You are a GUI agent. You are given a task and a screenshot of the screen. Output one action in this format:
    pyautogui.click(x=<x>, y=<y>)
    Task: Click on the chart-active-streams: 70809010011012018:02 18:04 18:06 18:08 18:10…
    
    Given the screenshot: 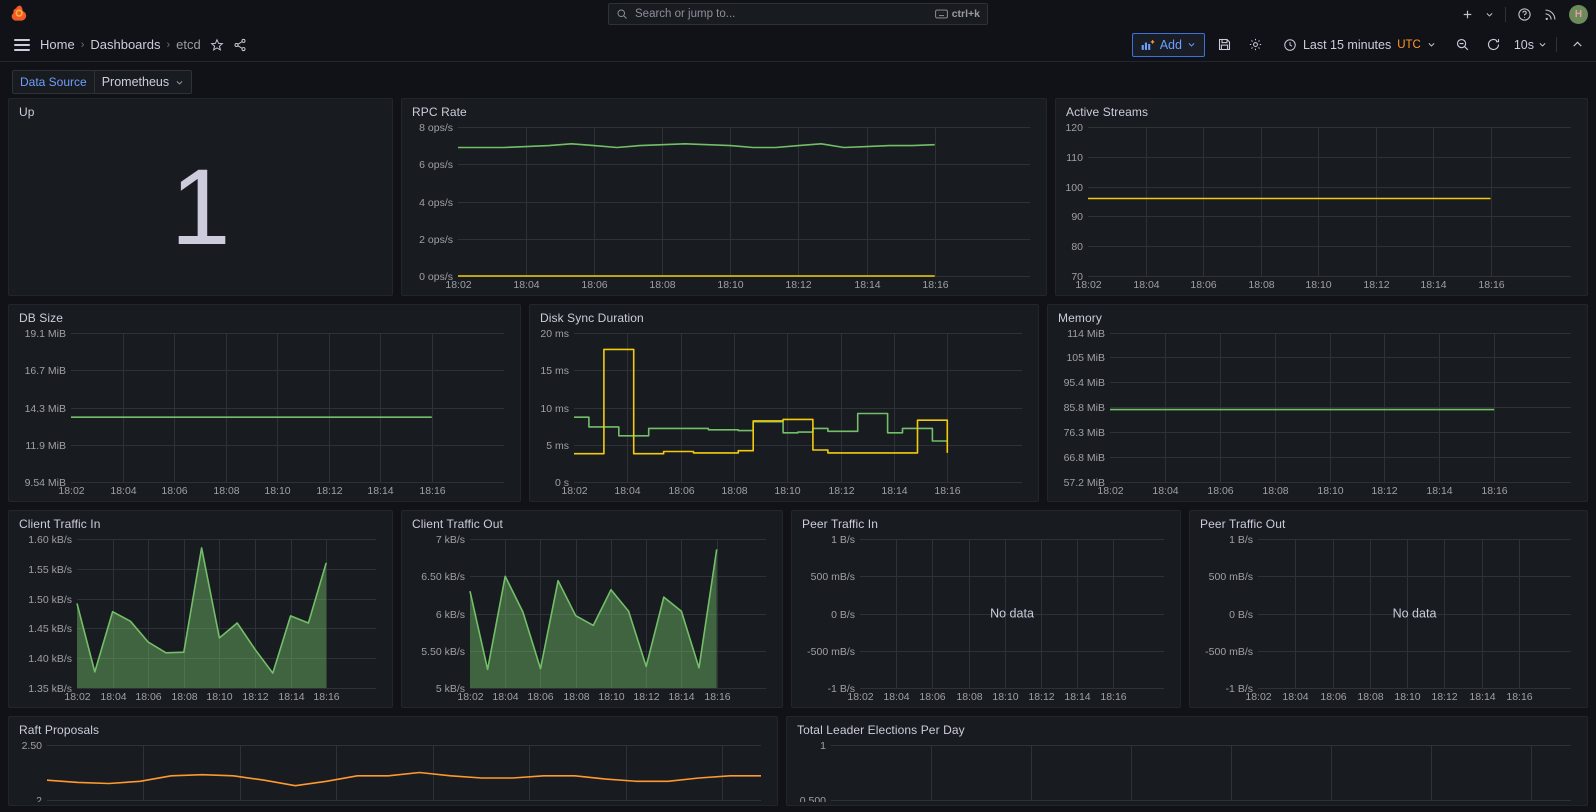 What is the action you would take?
    pyautogui.click(x=1321, y=206)
    